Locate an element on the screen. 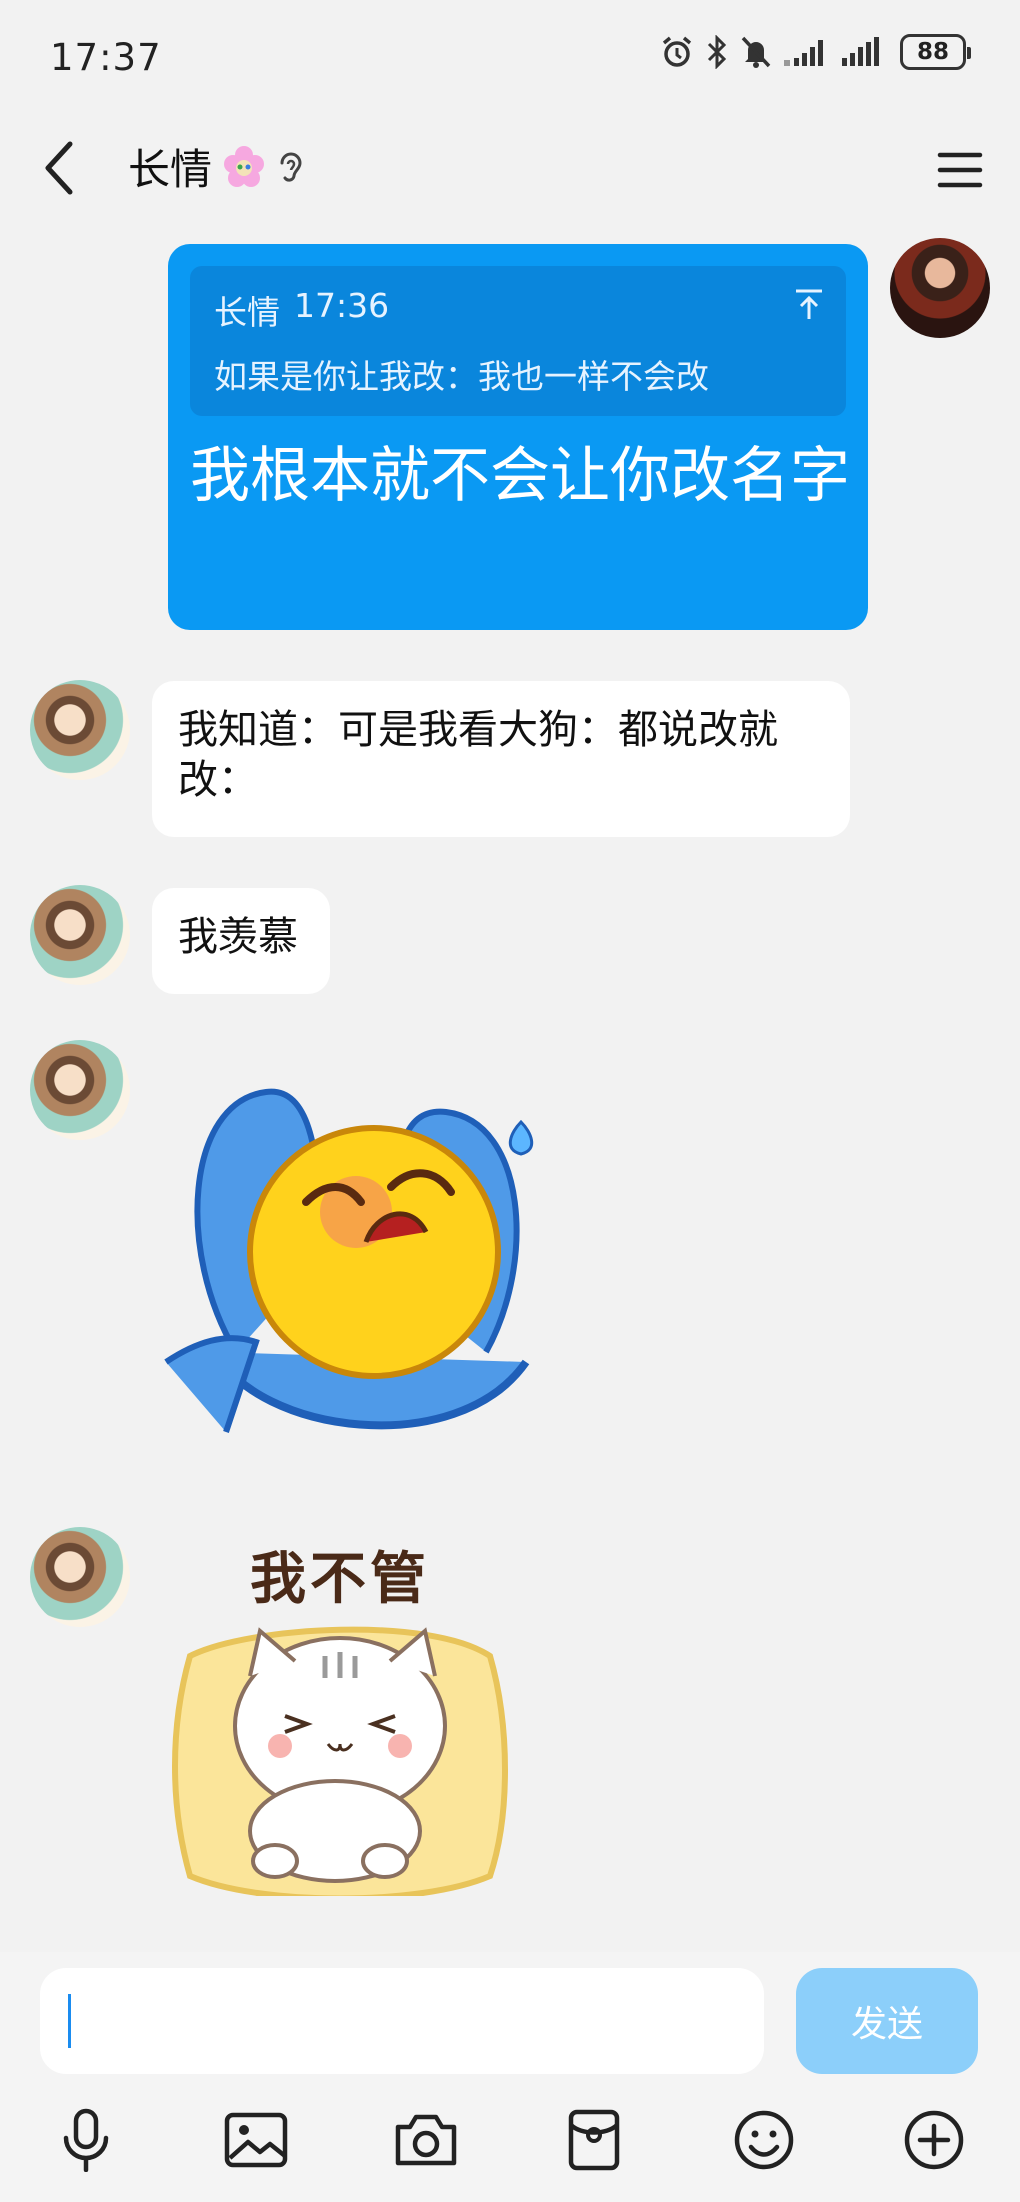  quote-text: 如果是你让我改：我也一样不会改 is located at coordinates (461, 376).